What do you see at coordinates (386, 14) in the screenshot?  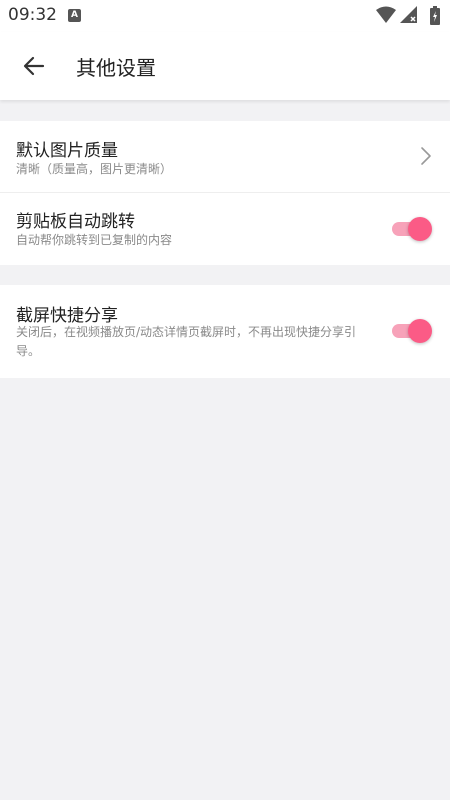 I see `wifi-icon` at bounding box center [386, 14].